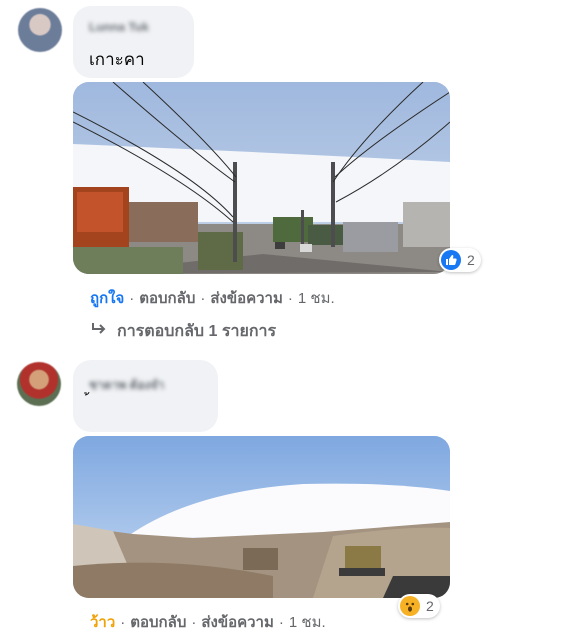 The image size is (561, 640). Describe the element at coordinates (145, 396) in the screenshot. I see `comment-bubble: ชาดาพ ต้องจำ ้` at that location.